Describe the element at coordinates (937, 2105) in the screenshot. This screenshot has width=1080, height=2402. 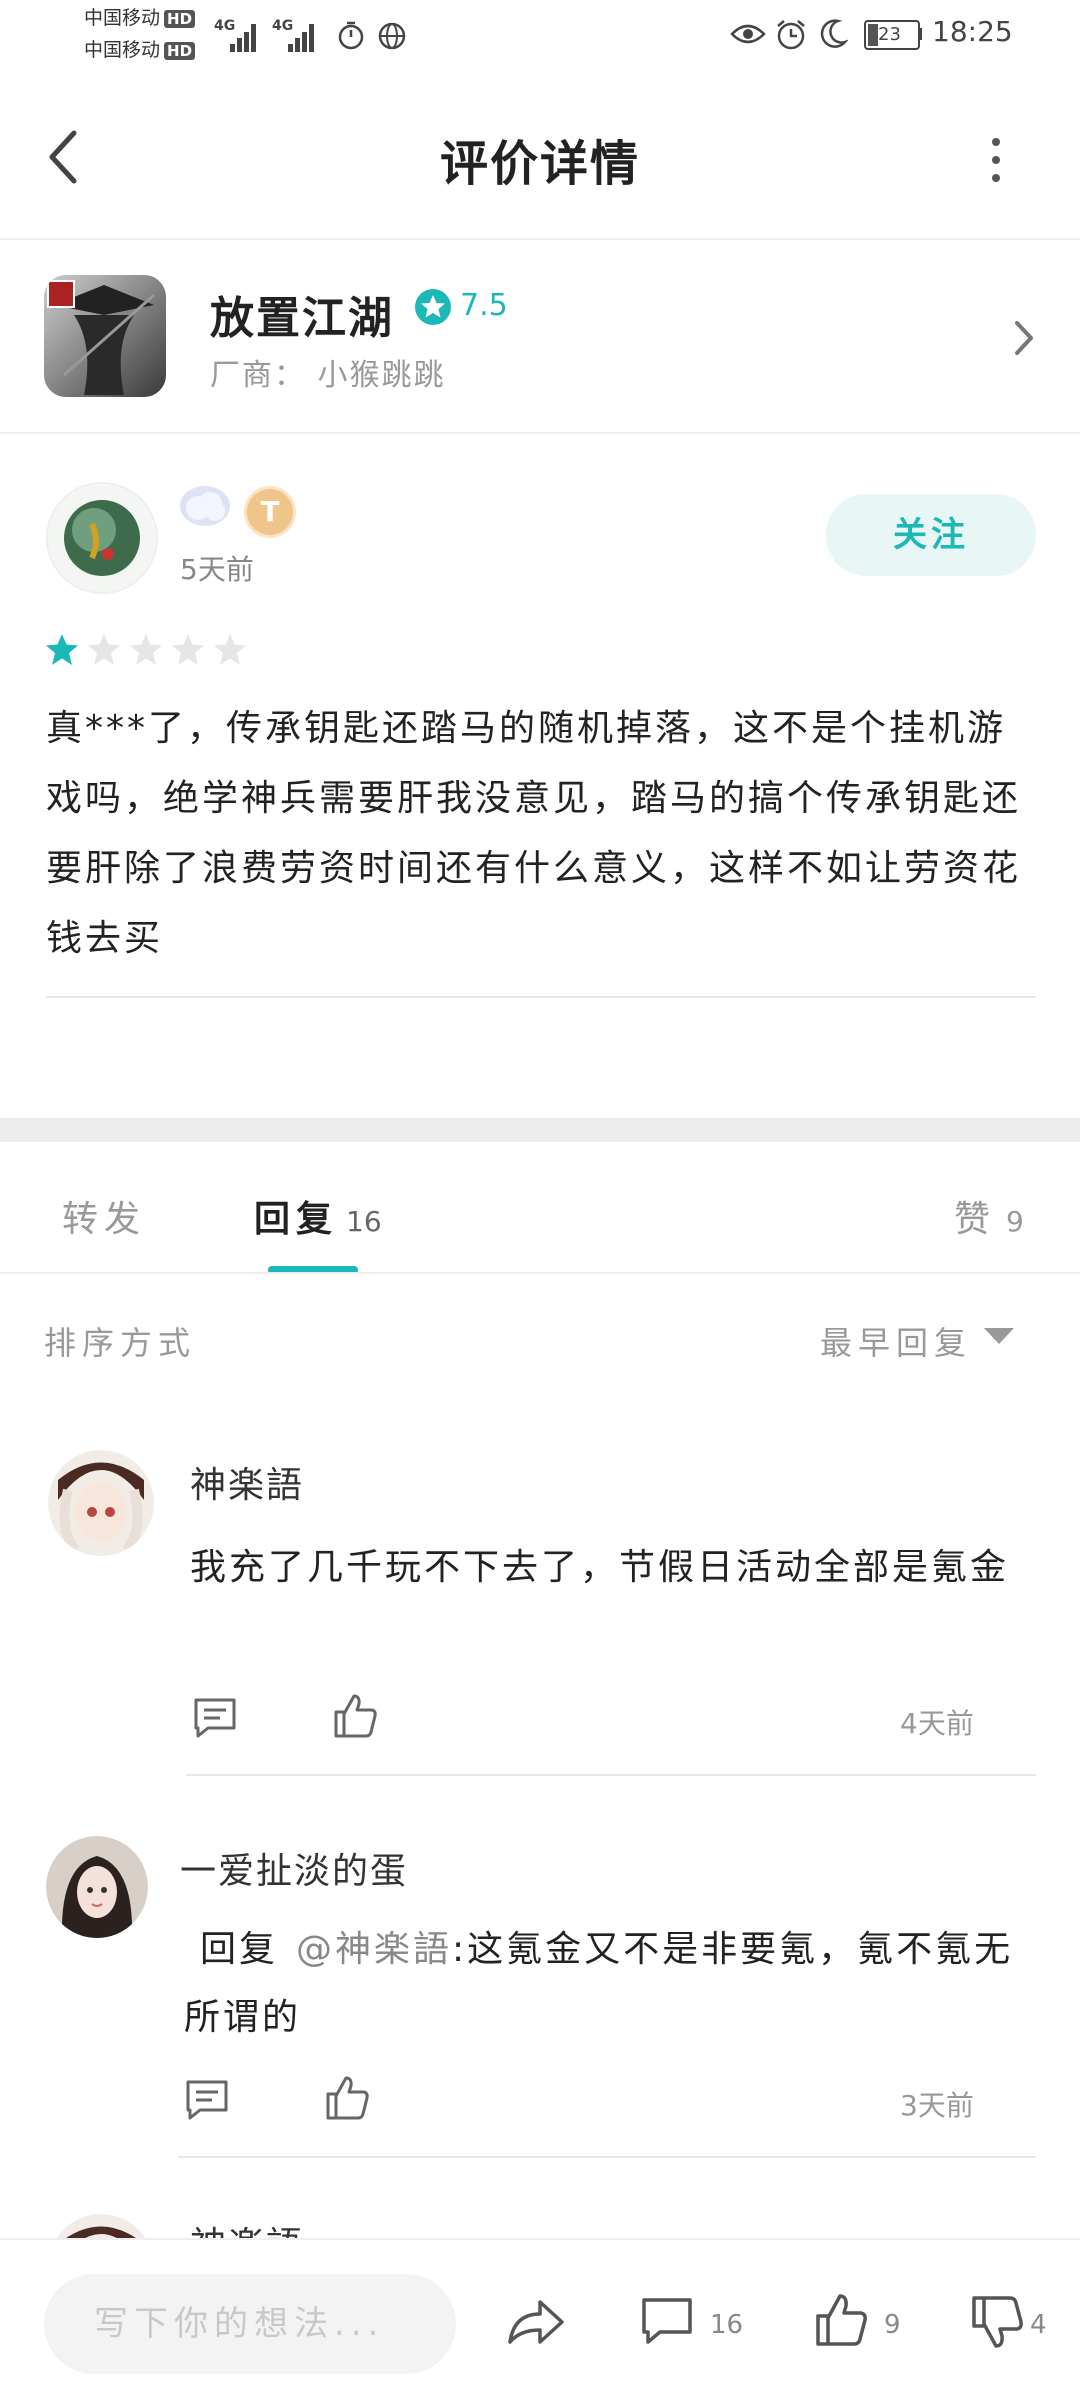
I see `reply-time: 3天前` at that location.